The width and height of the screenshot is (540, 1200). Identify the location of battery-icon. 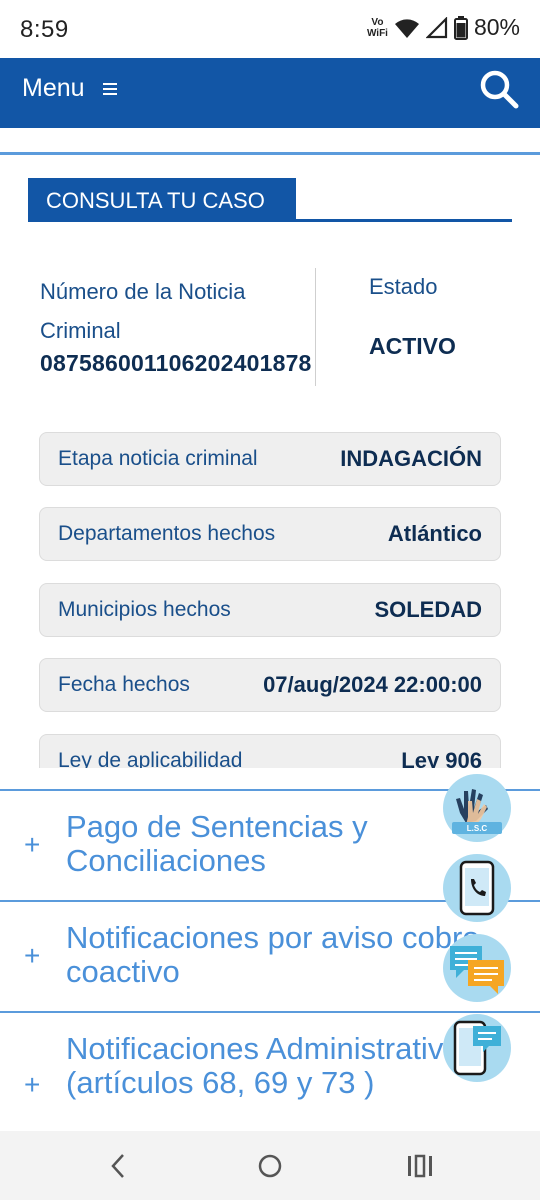
(460, 27).